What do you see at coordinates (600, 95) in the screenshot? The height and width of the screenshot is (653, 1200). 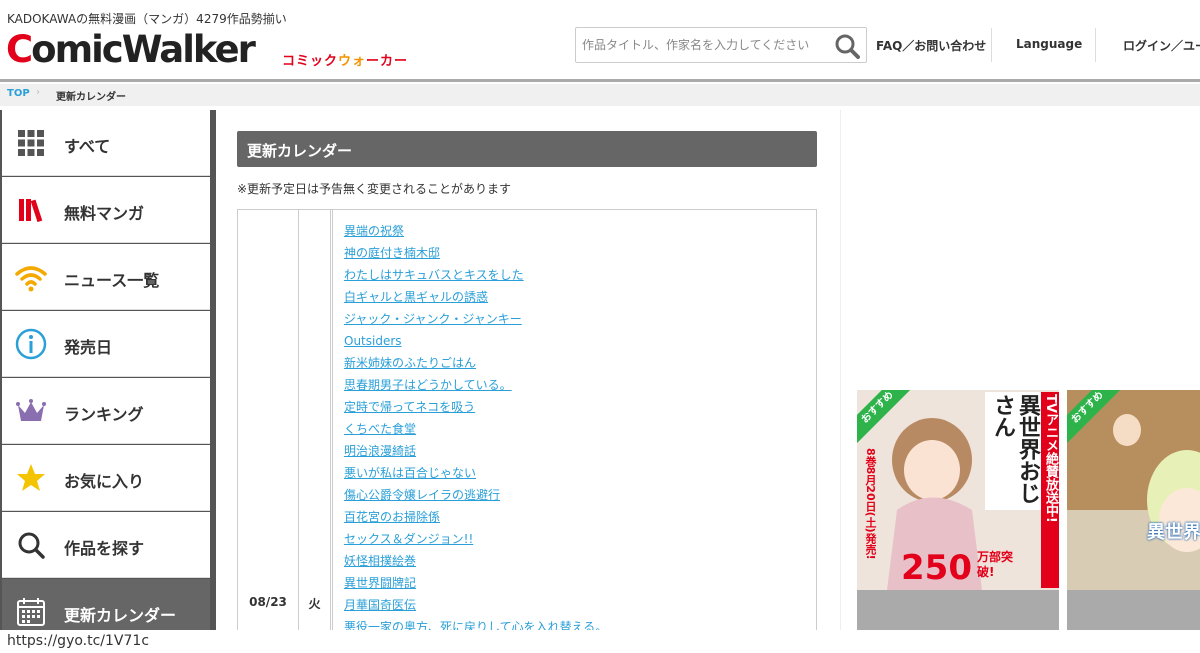 I see `breadcrumb: TOP › 更新カレンダー` at bounding box center [600, 95].